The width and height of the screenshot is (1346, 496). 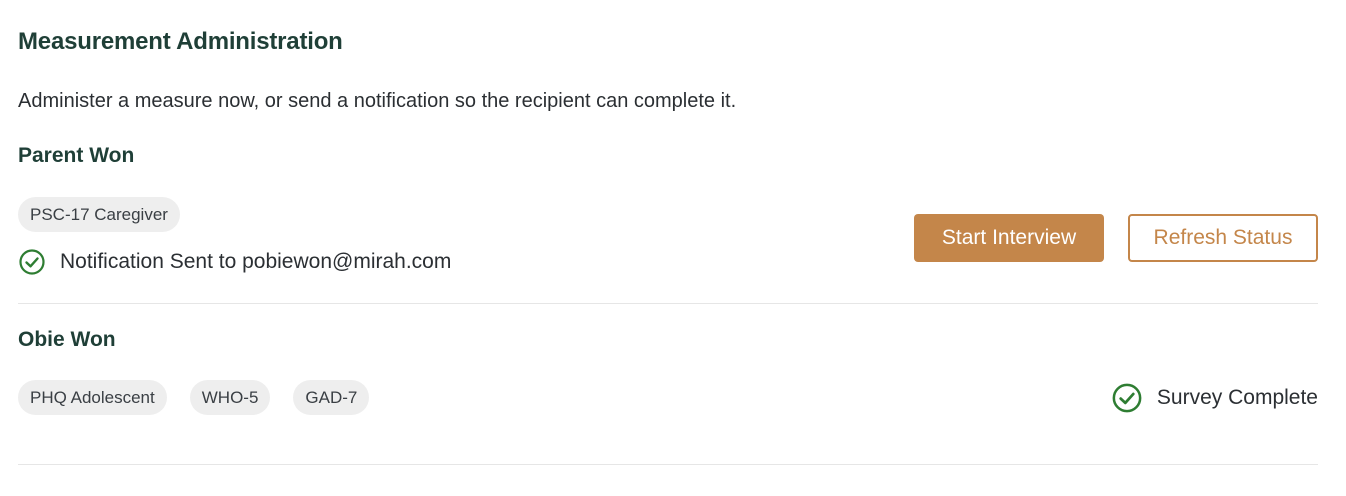 I want to click on survey-complete-status: Survey Complete, so click(x=1214, y=398).